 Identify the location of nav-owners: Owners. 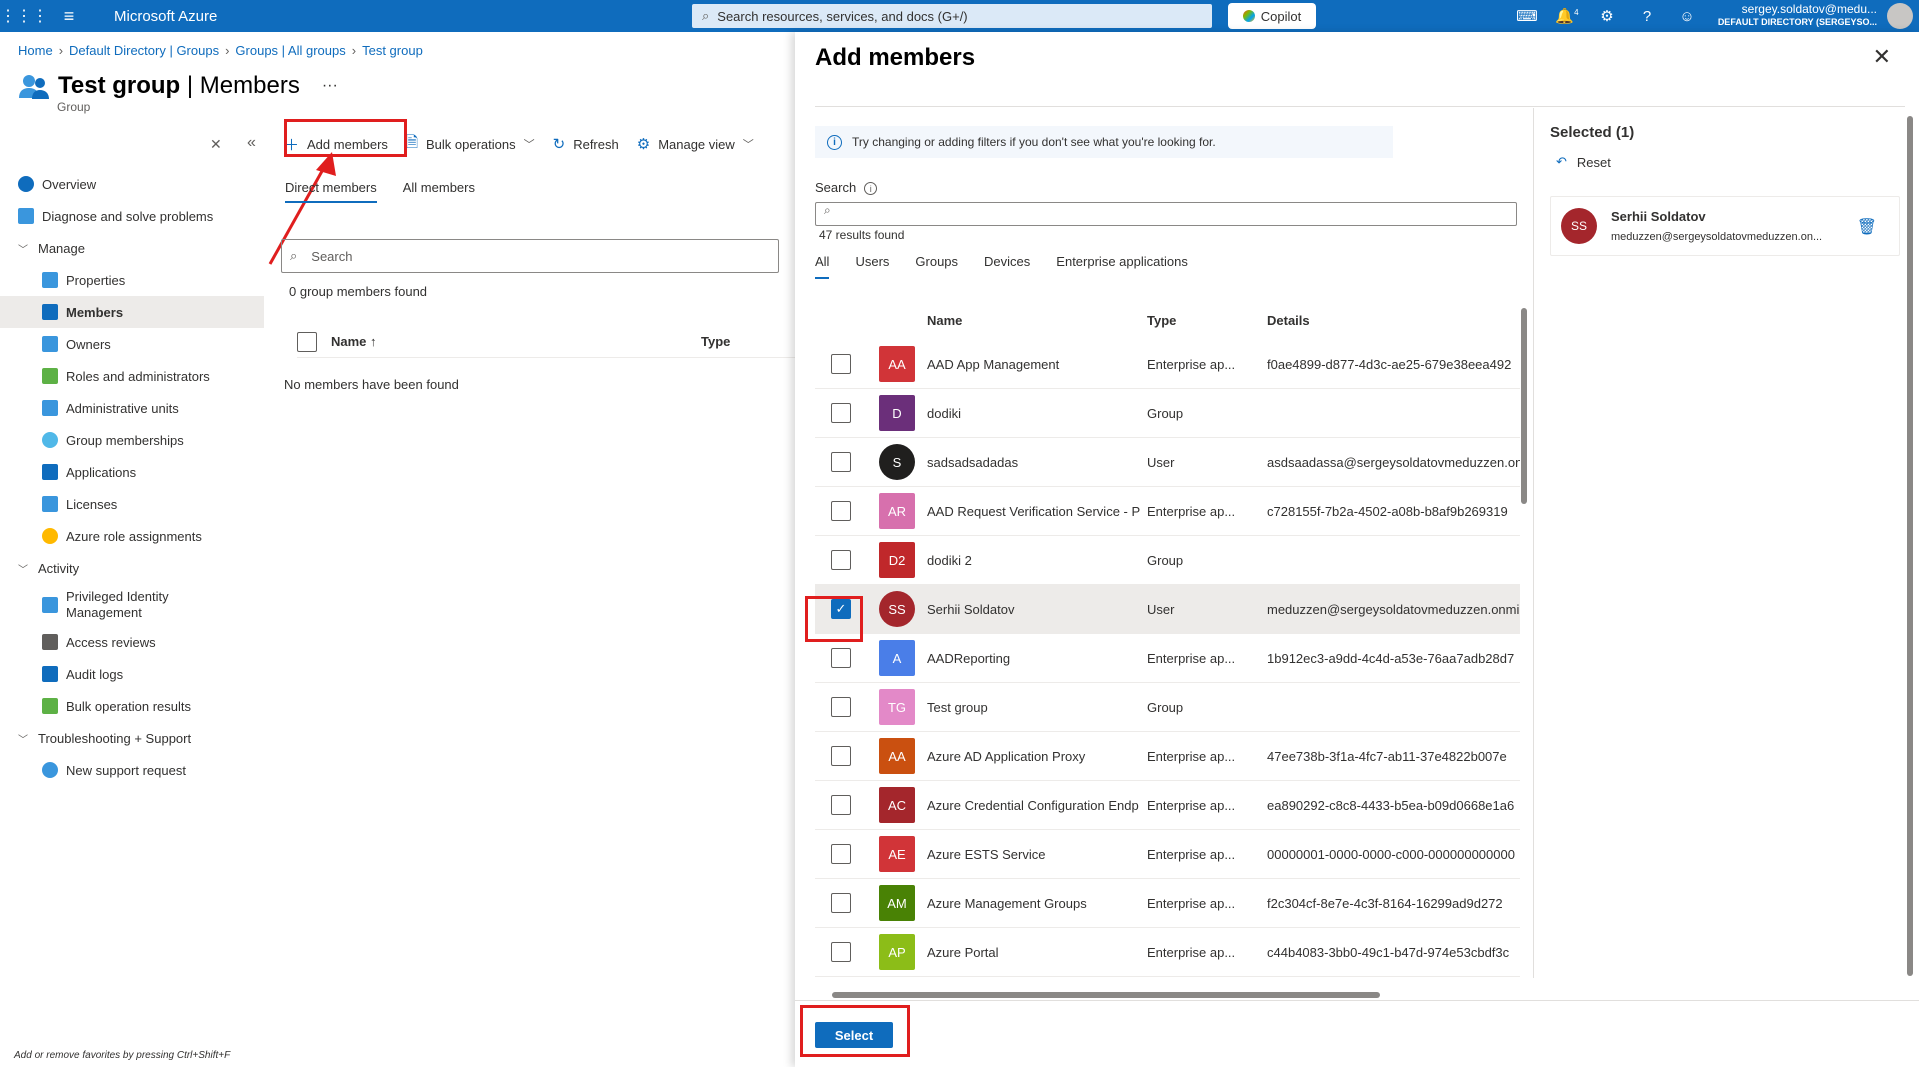
(132, 344).